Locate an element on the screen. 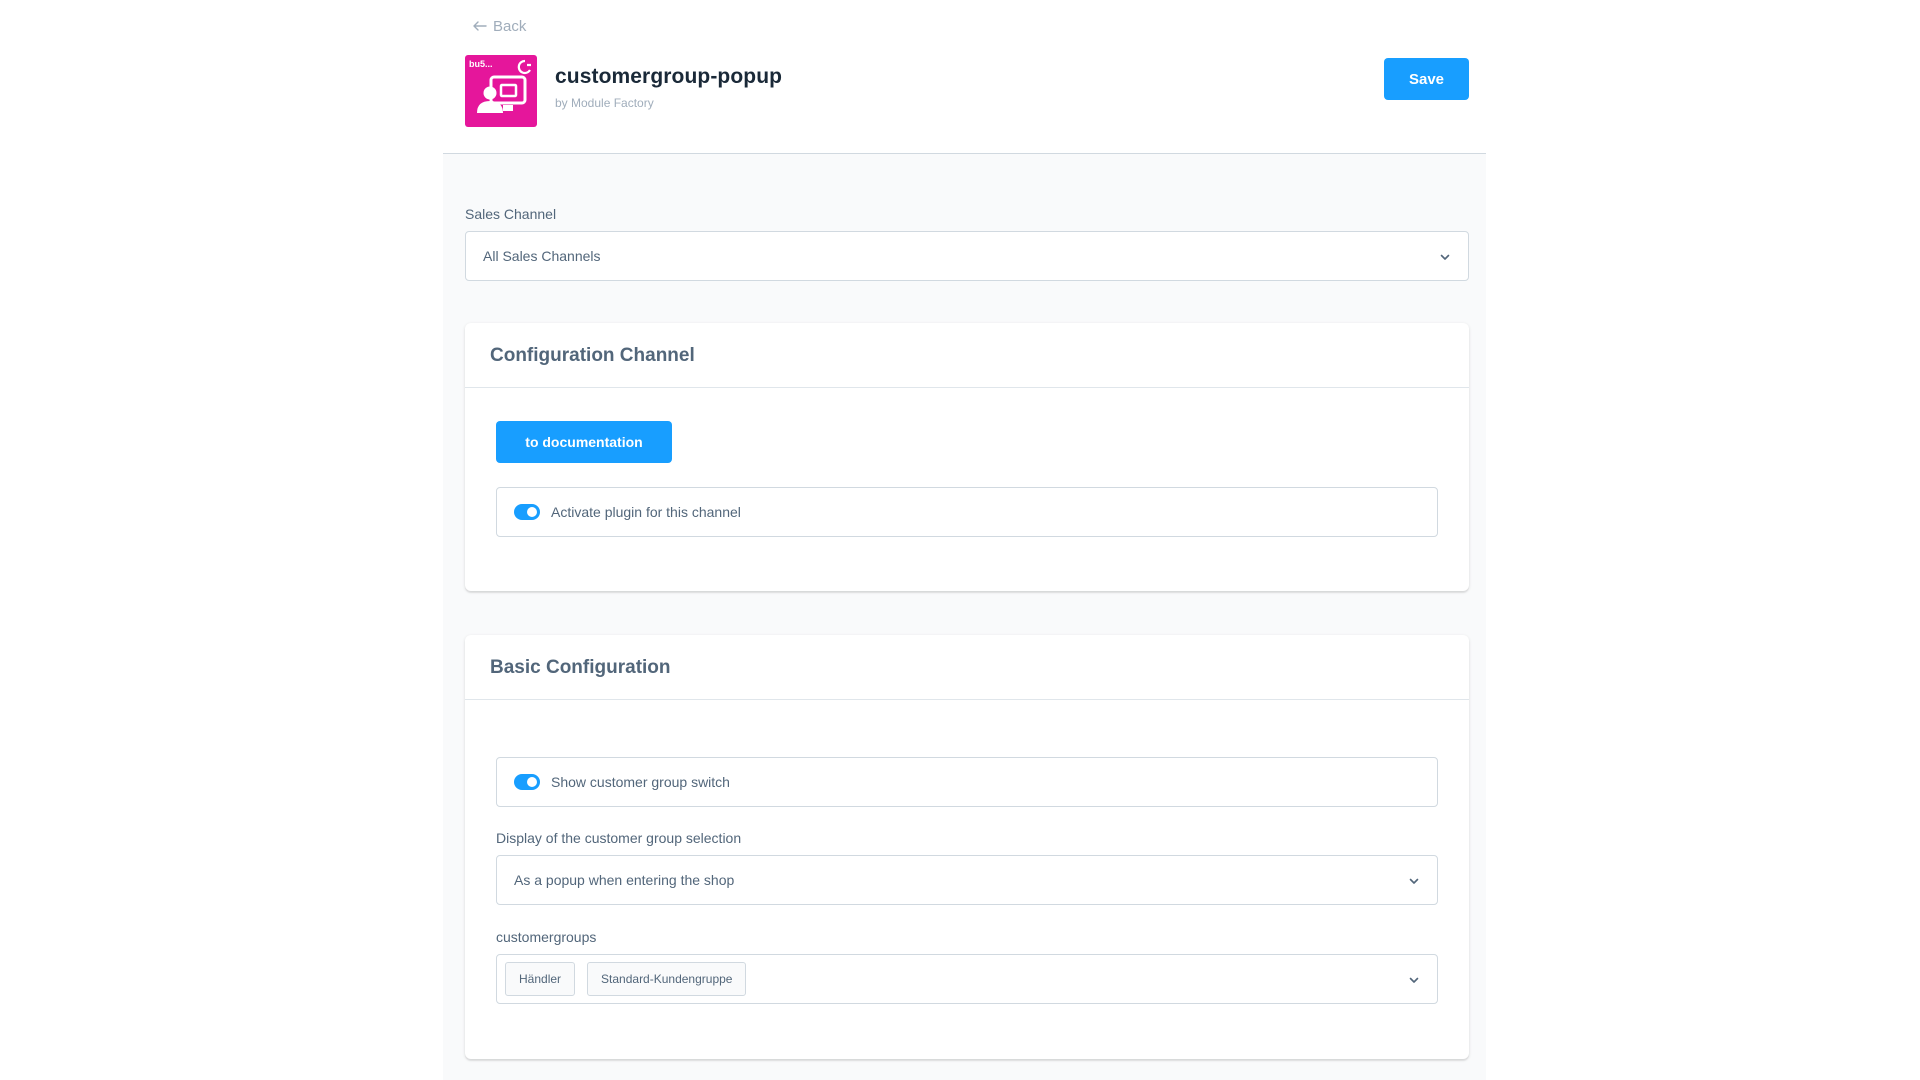 The height and width of the screenshot is (1080, 1920). card-header: Configuration Channel is located at coordinates (967, 355).